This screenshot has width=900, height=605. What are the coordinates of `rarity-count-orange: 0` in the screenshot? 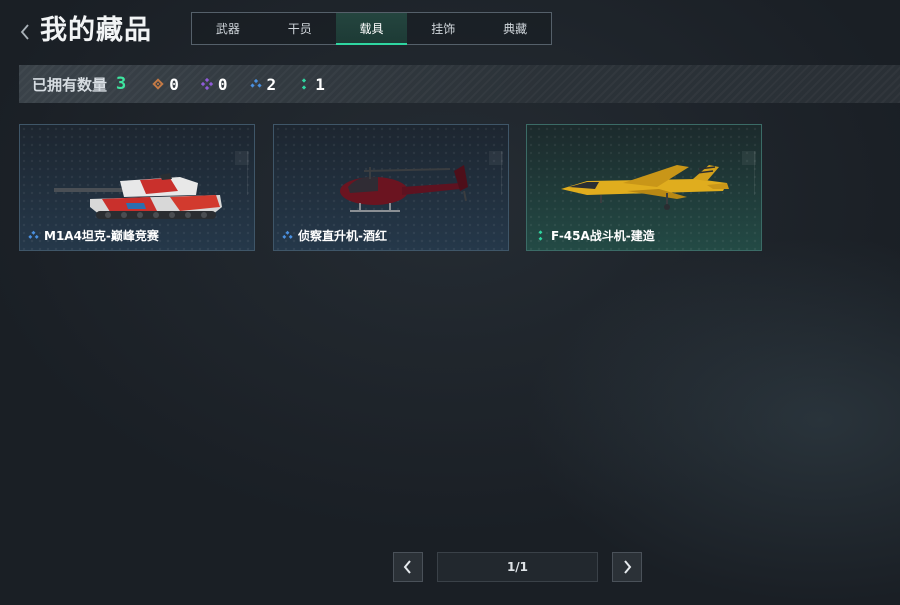 It's located at (165, 84).